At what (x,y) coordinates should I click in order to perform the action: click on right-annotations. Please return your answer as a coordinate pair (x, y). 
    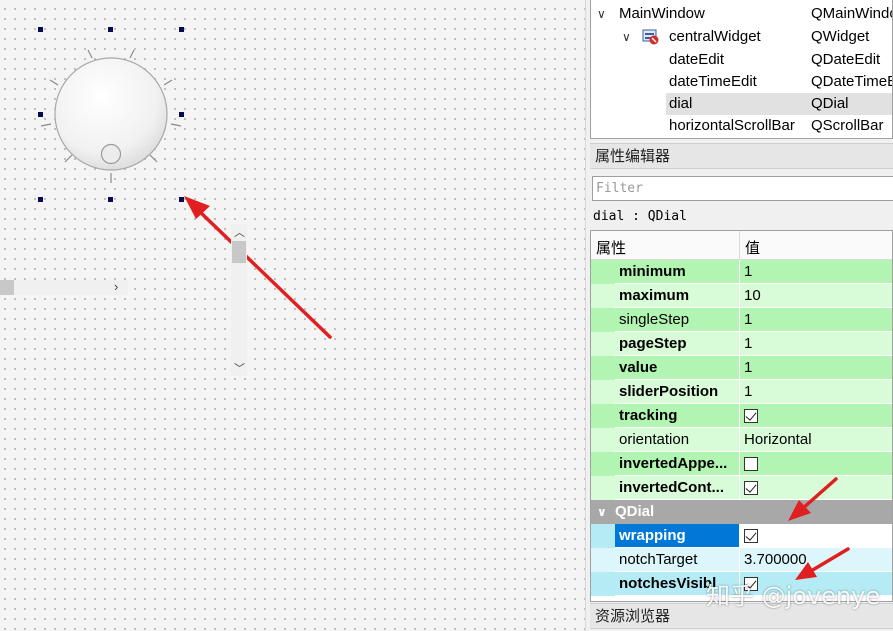
    Looking at the image, I should click on (819, 528).